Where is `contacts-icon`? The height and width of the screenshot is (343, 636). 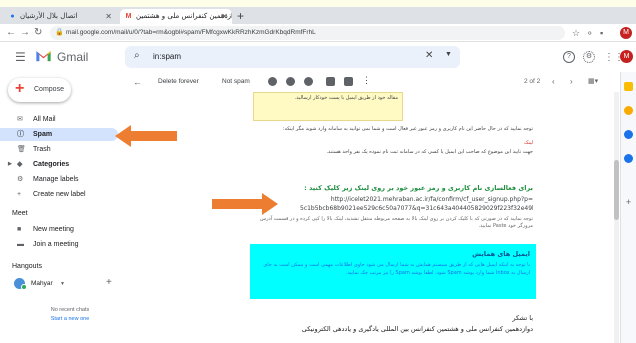
contacts-icon is located at coordinates (628, 158).